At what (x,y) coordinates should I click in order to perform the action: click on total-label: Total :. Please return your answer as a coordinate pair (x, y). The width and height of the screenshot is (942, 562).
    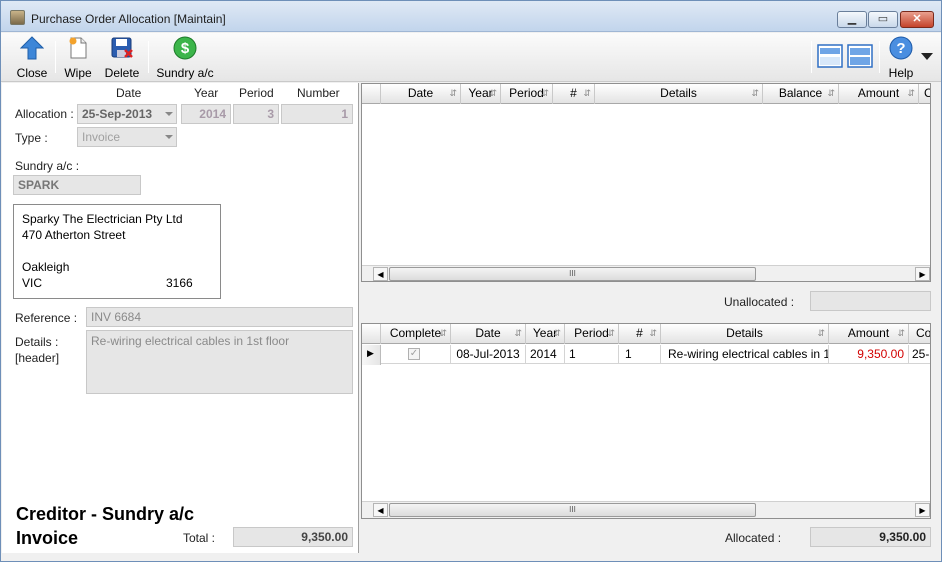
    Looking at the image, I should click on (199, 538).